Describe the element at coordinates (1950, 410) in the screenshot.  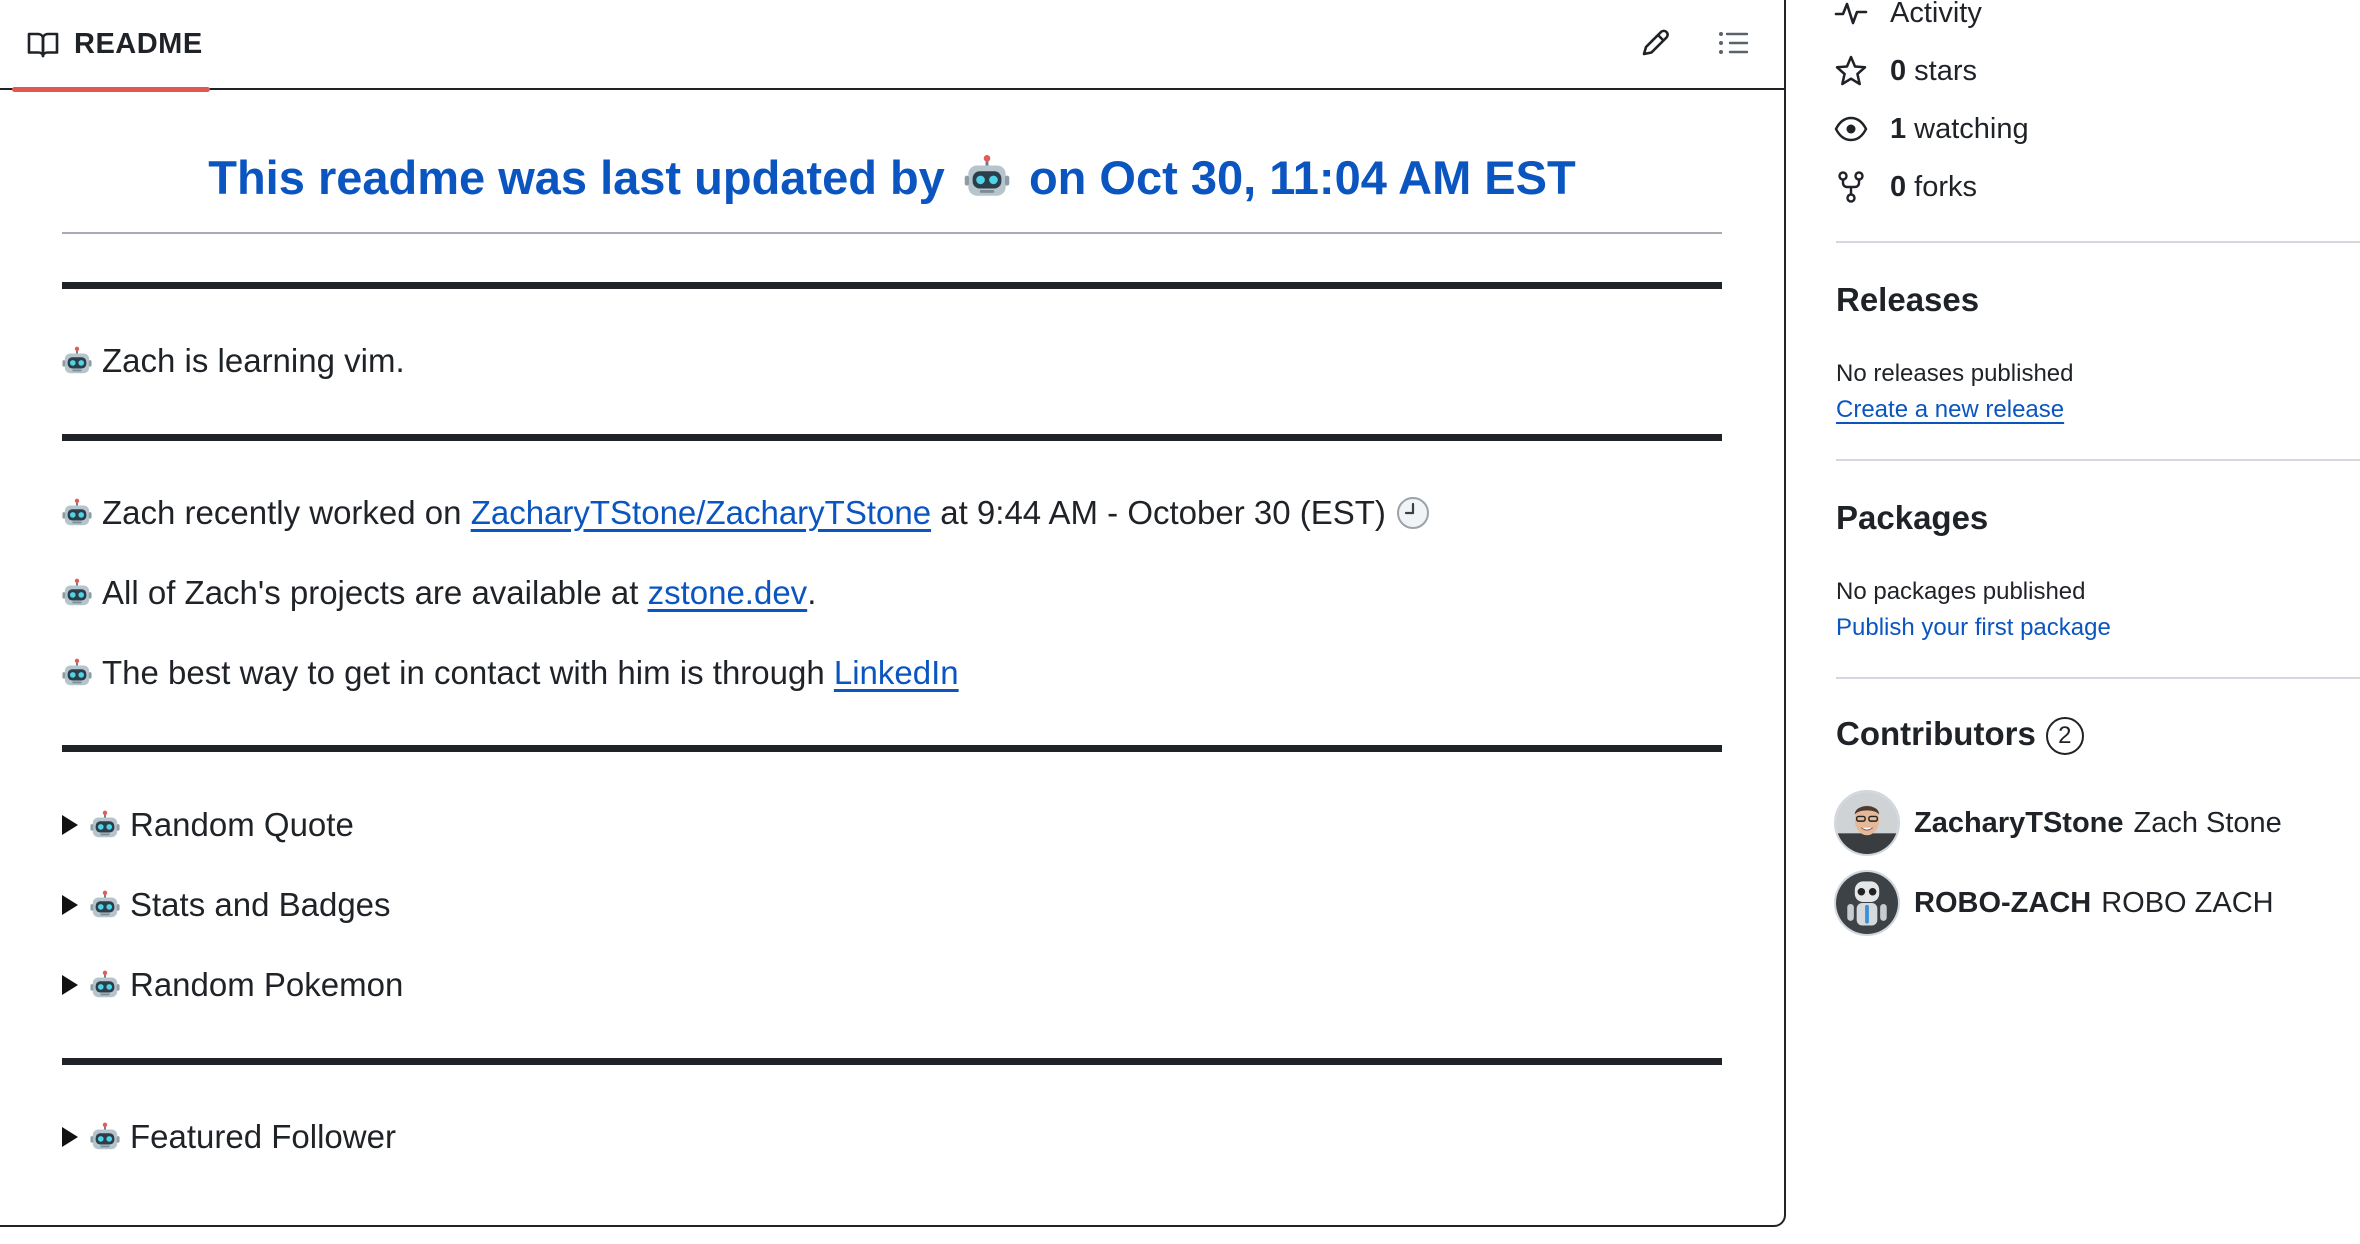
I see `create-release-link: Create a new release` at that location.